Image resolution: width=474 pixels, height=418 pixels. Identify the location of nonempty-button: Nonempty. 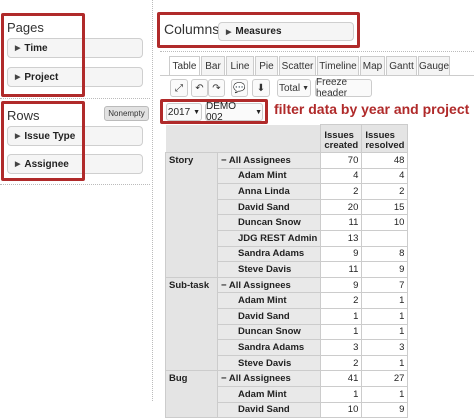
(126, 113).